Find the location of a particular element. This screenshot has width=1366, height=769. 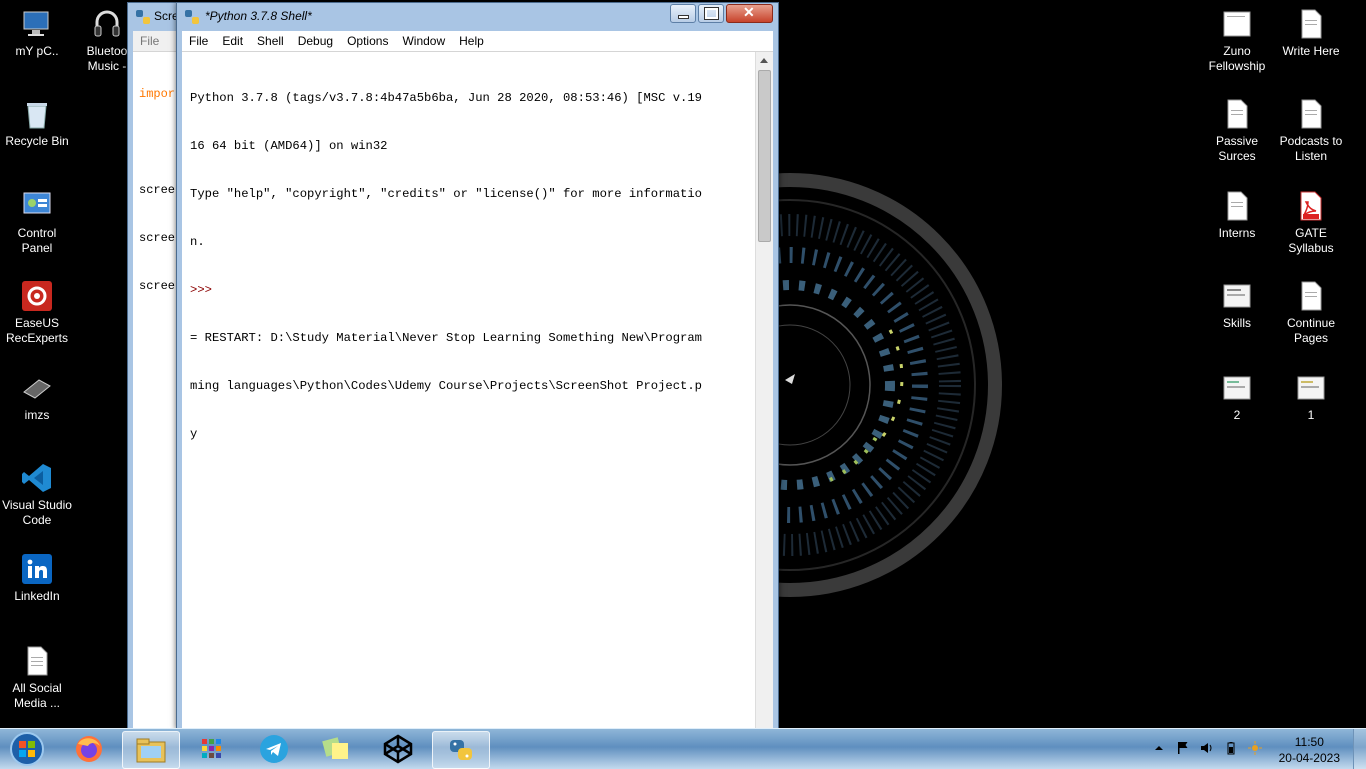

close-icon: ✕ is located at coordinates (749, 12).